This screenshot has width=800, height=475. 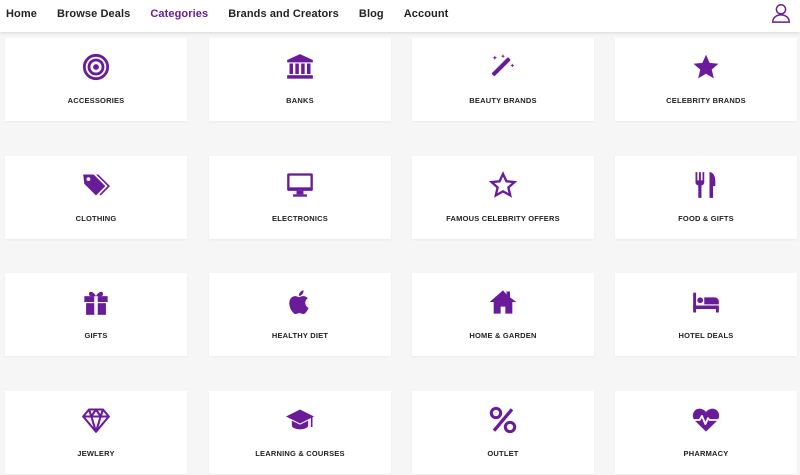 What do you see at coordinates (96, 185) in the screenshot?
I see `tags-icon` at bounding box center [96, 185].